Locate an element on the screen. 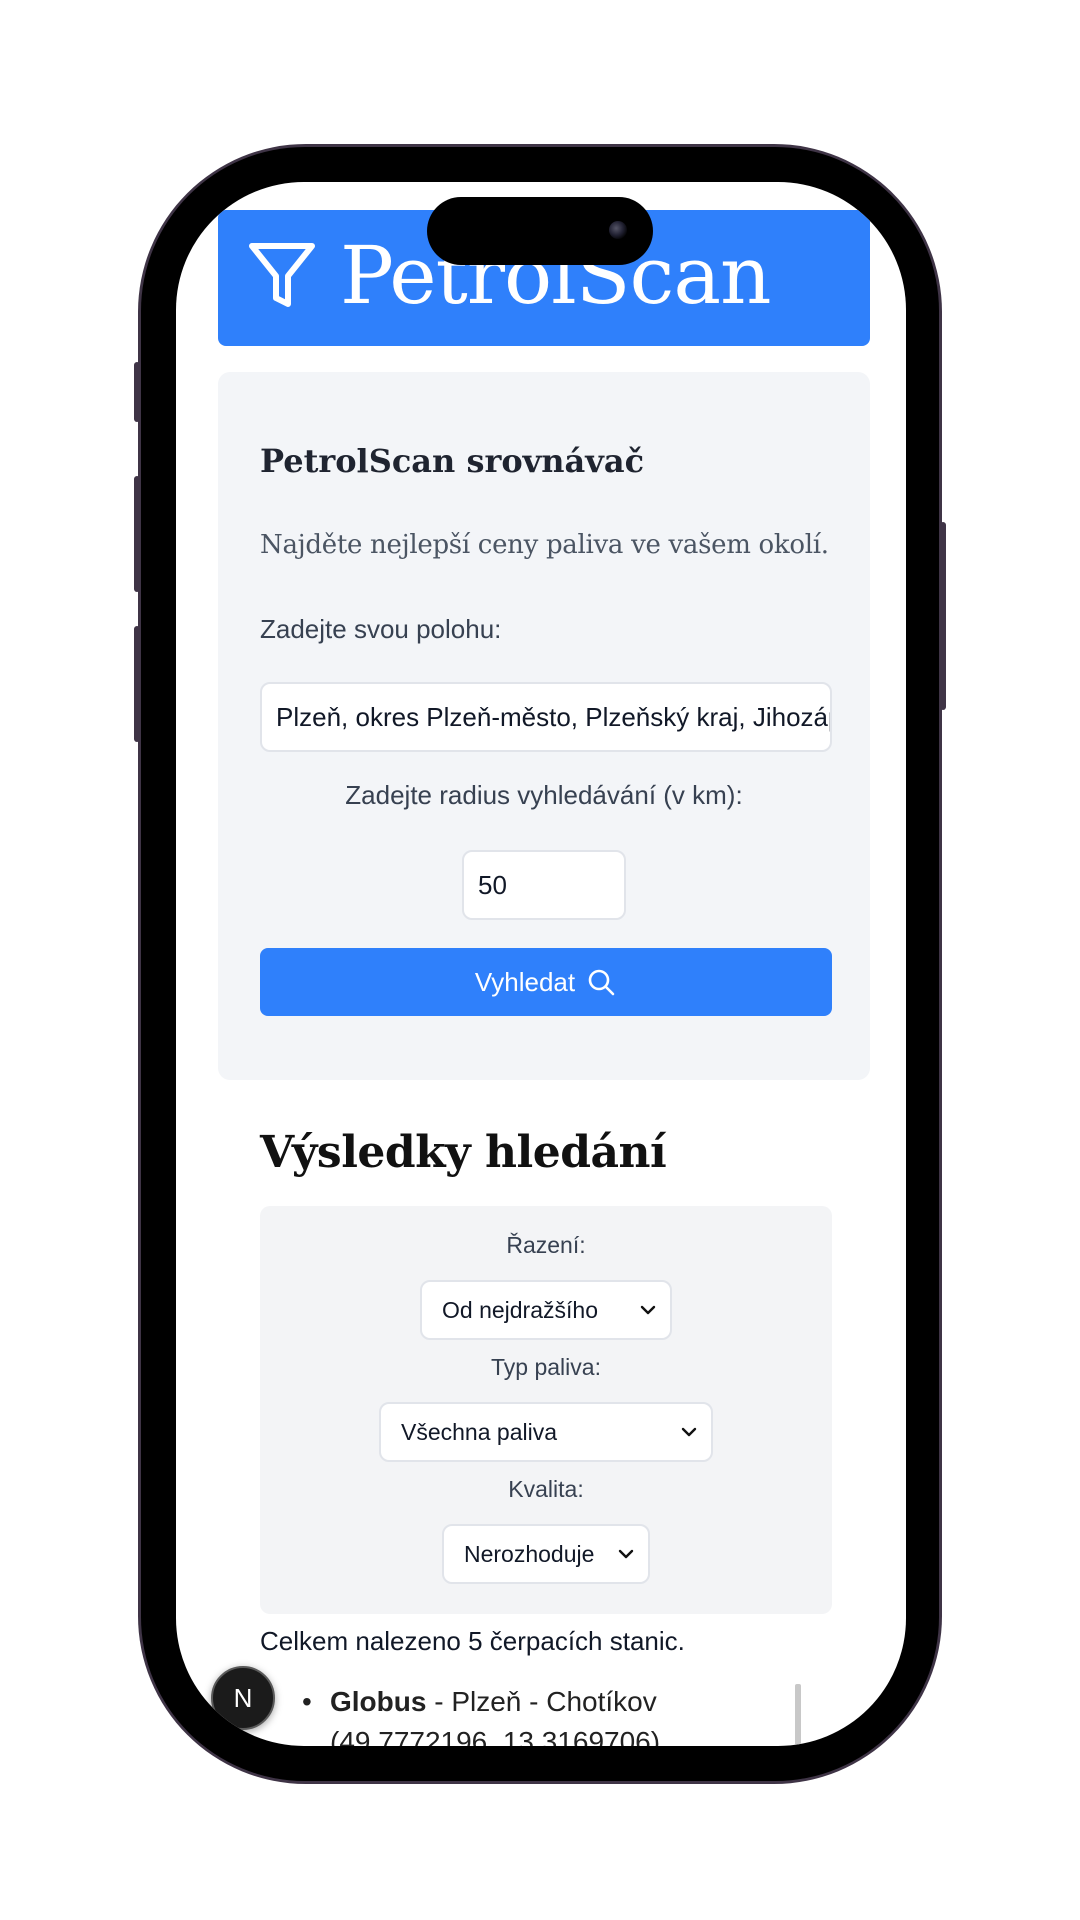 This screenshot has width=1080, height=1920. search-button-label: Vyhledat is located at coordinates (525, 981).